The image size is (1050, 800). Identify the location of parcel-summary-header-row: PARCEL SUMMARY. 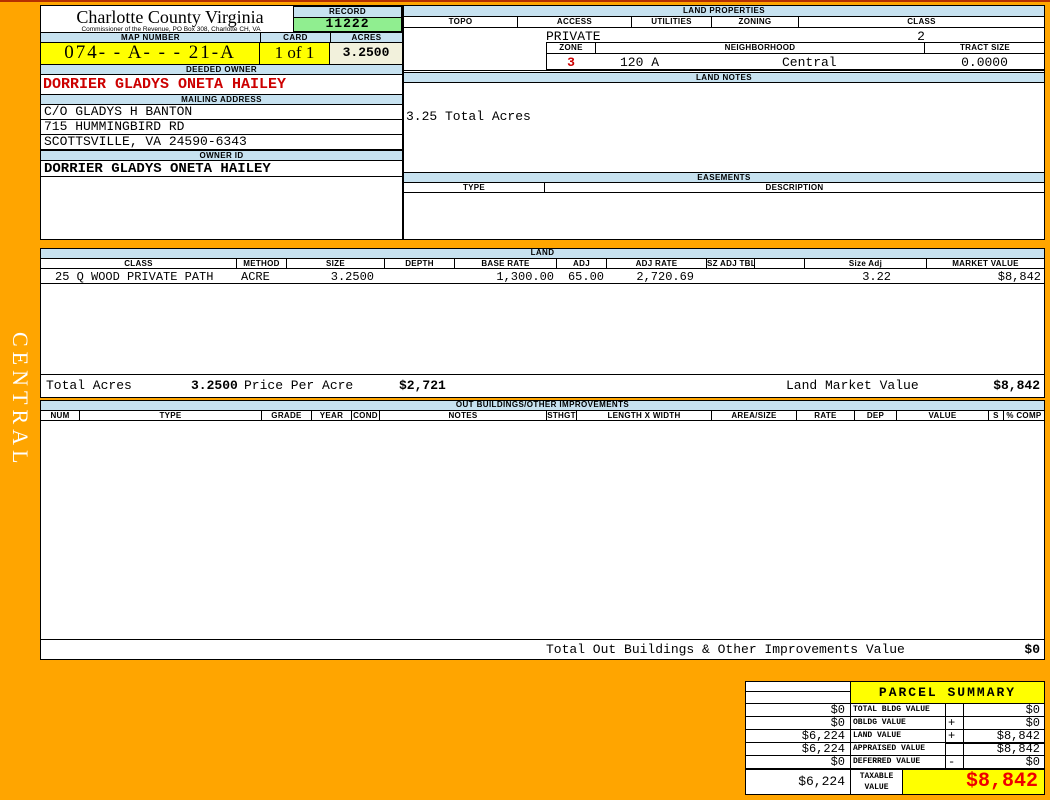
(895, 692).